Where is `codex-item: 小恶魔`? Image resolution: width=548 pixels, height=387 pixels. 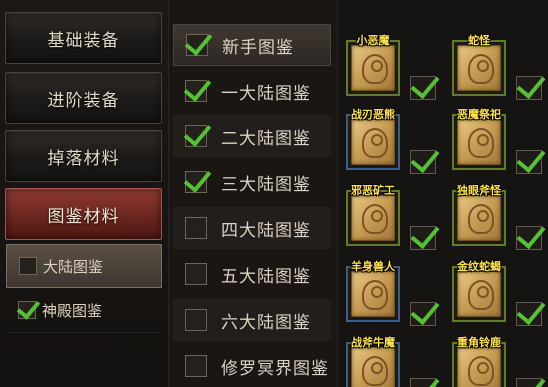
codex-item: 小恶魔 is located at coordinates (391, 67).